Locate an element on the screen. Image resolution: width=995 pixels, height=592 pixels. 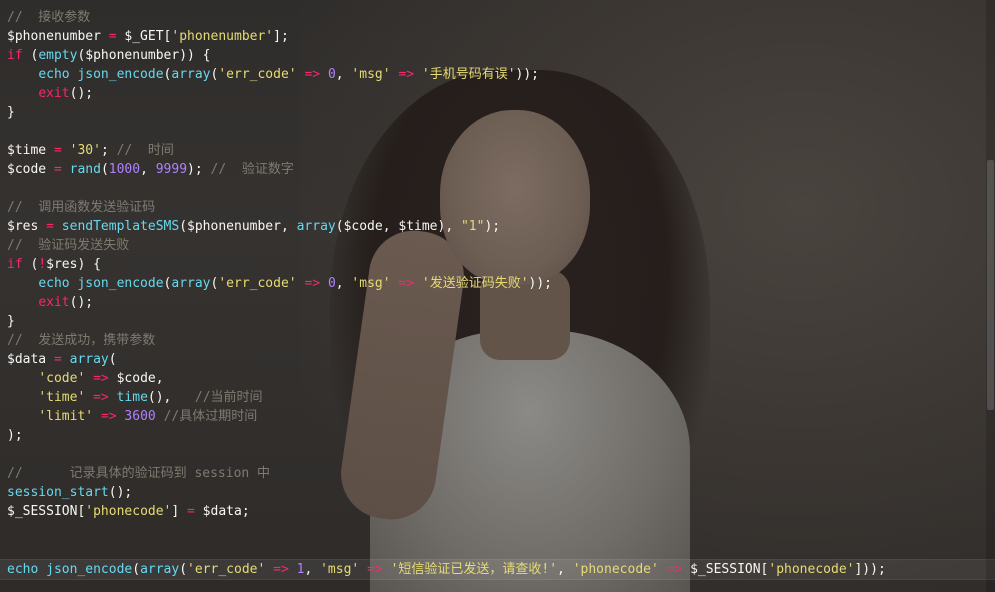
code-line: 'time' => time(), //当前时间 is located at coordinates (497, 397).